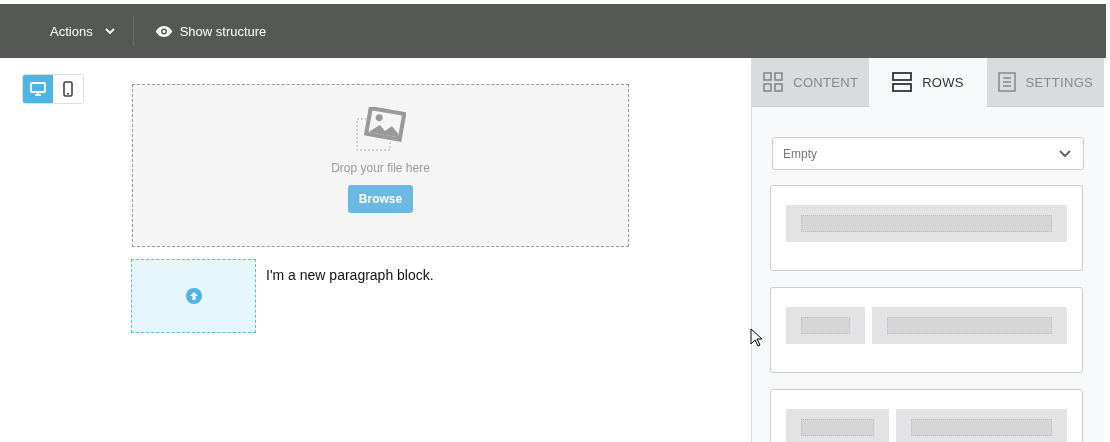 Image resolution: width=1110 pixels, height=442 pixels. What do you see at coordinates (350, 276) in the screenshot?
I see `paragraph-text: I'm a new paragraph block.` at bounding box center [350, 276].